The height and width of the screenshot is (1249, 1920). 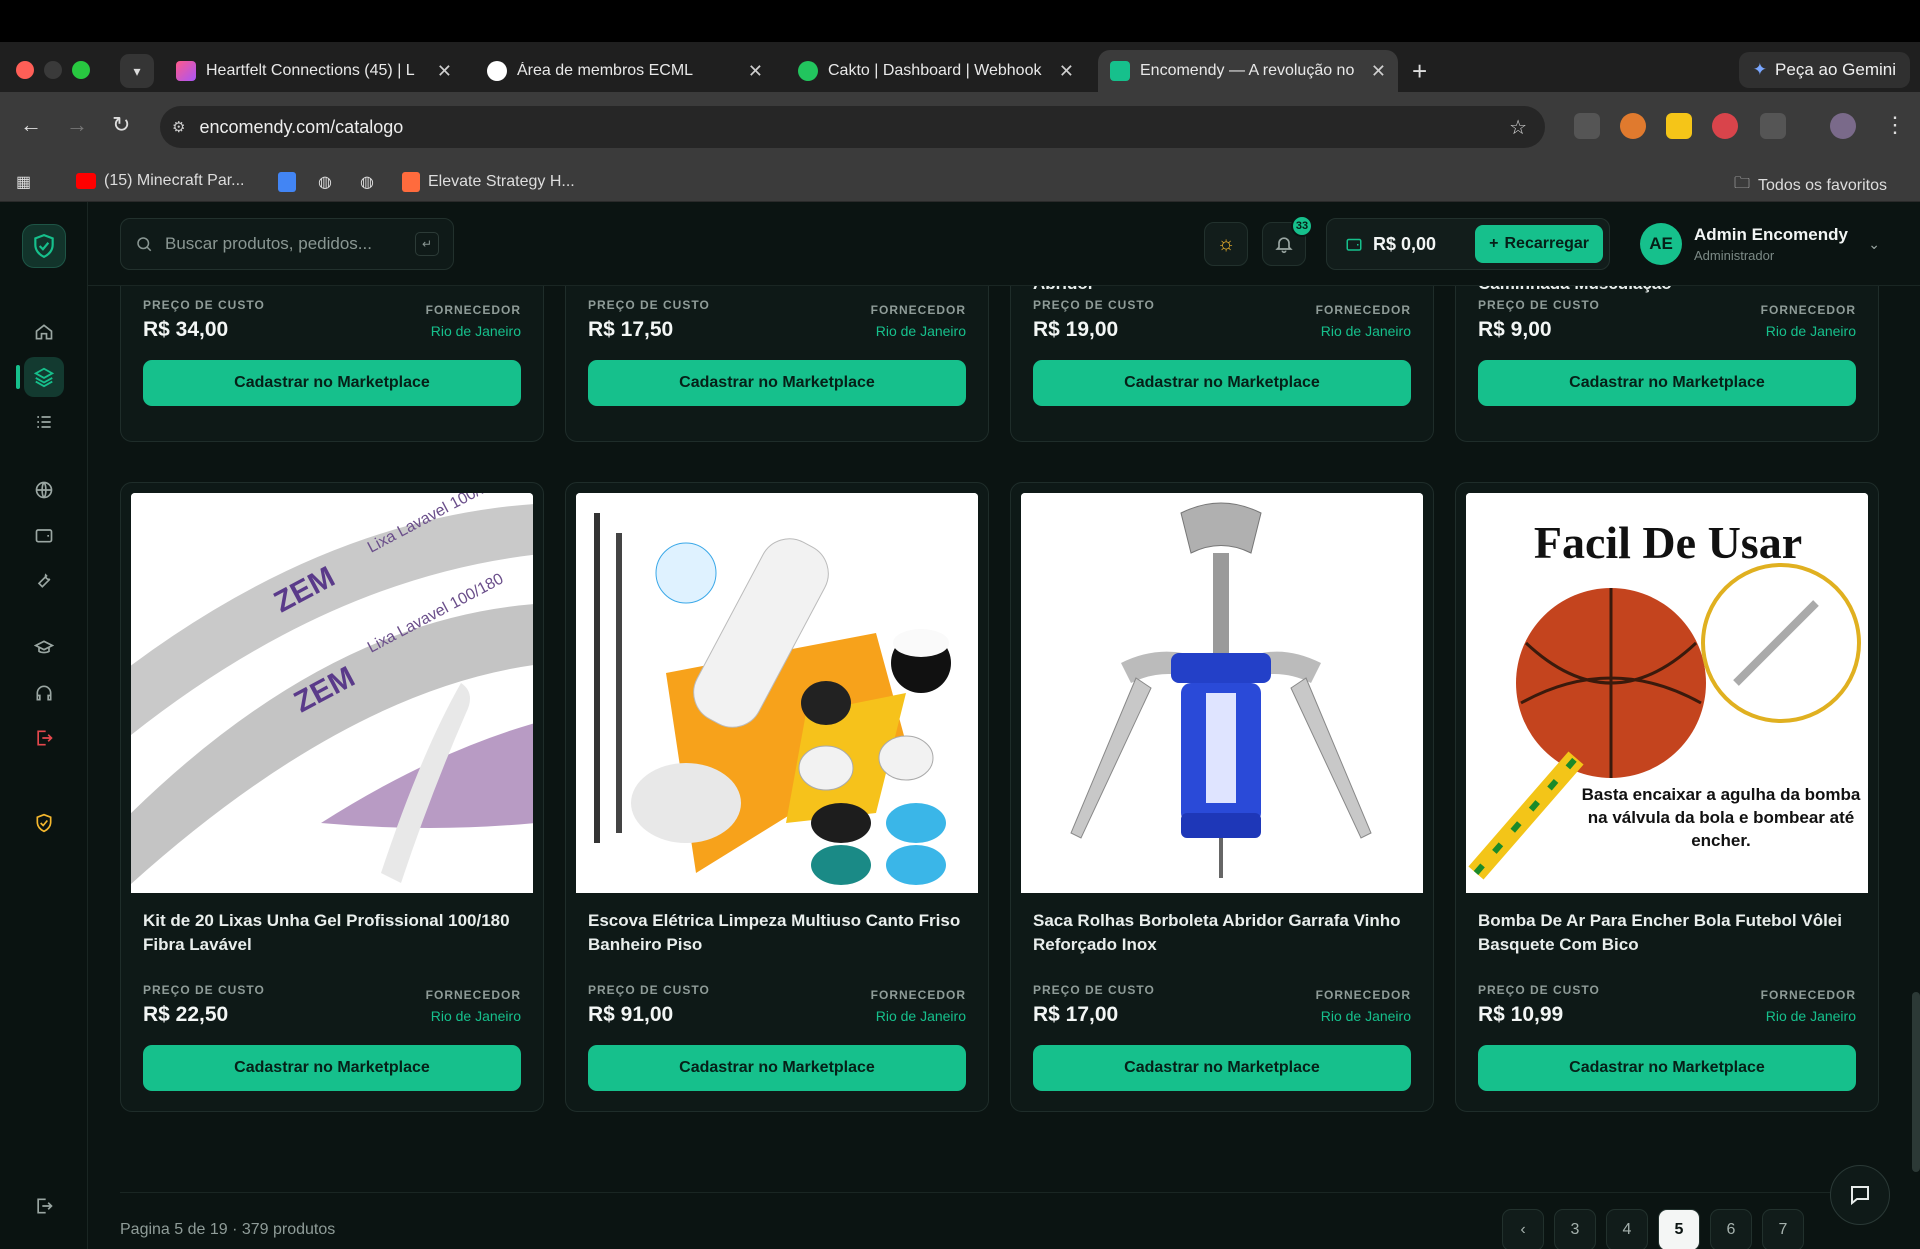 What do you see at coordinates (1515, 329) in the screenshot?
I see `product-price: R$ 9,00` at bounding box center [1515, 329].